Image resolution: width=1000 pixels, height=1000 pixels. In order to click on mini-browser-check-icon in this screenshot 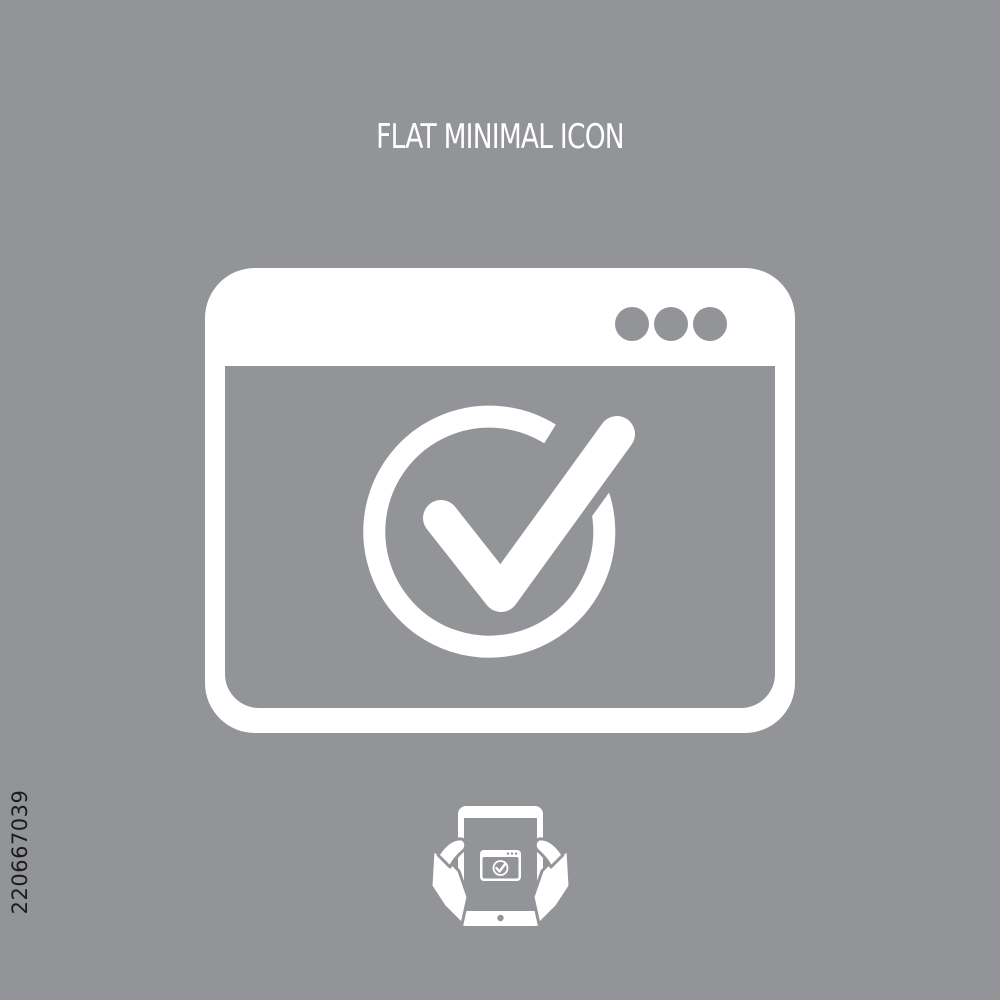, I will do `click(500, 865)`.